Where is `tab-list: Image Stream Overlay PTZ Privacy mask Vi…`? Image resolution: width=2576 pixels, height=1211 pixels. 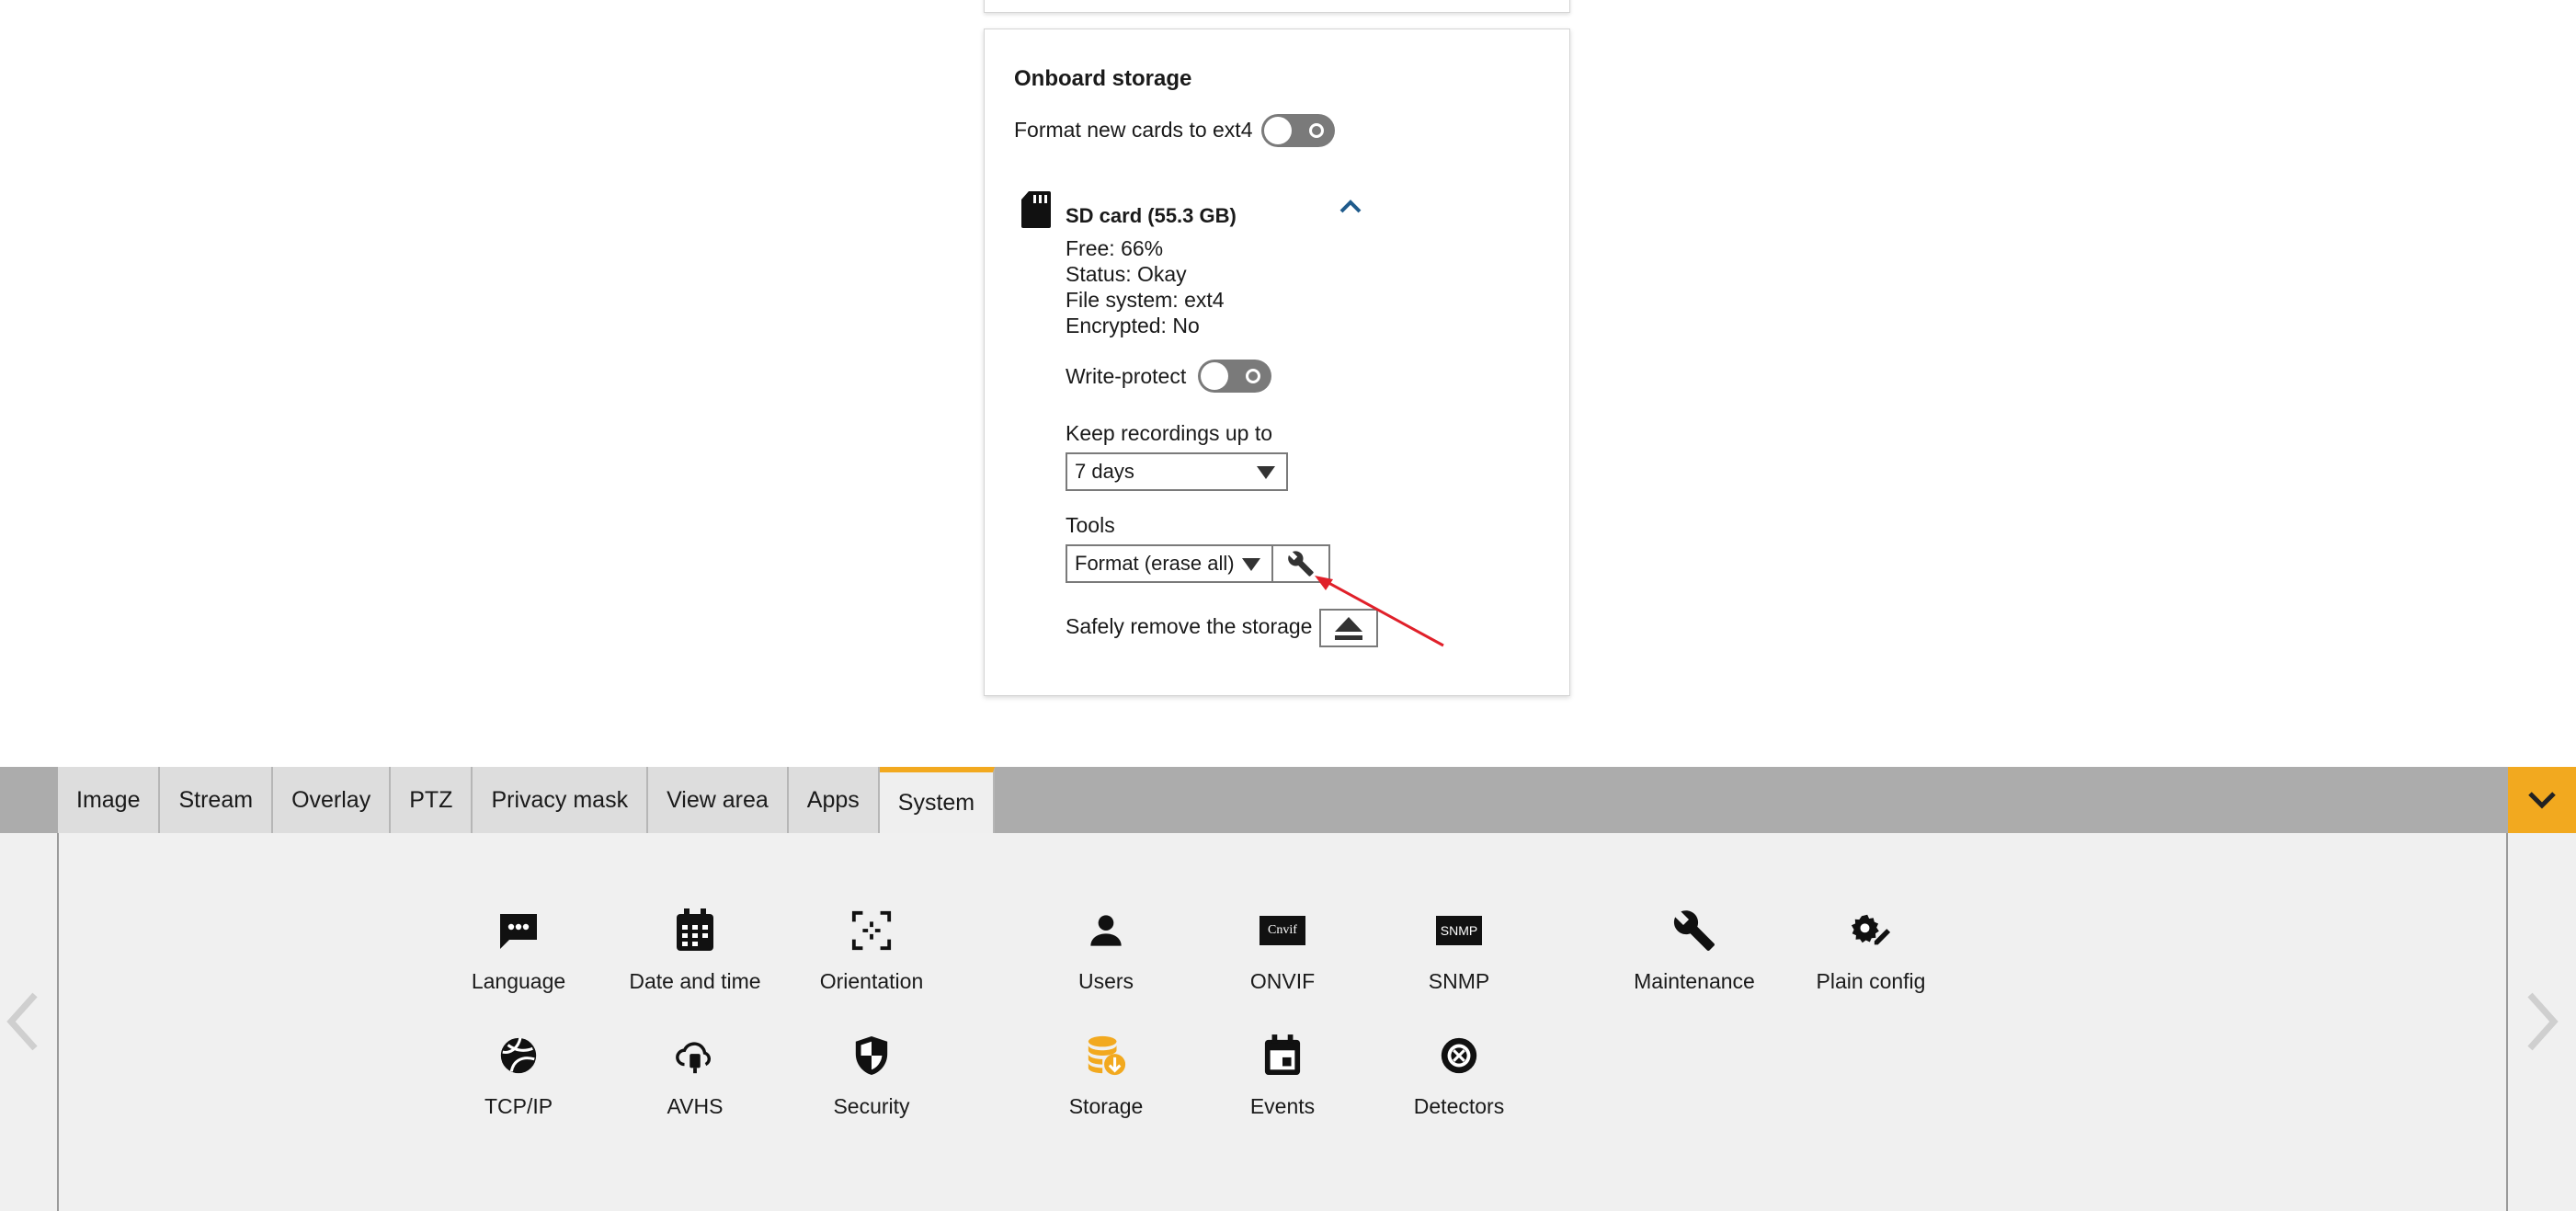
tab-list: Image Stream Overlay PTZ Privacy mask Vi… is located at coordinates (527, 800).